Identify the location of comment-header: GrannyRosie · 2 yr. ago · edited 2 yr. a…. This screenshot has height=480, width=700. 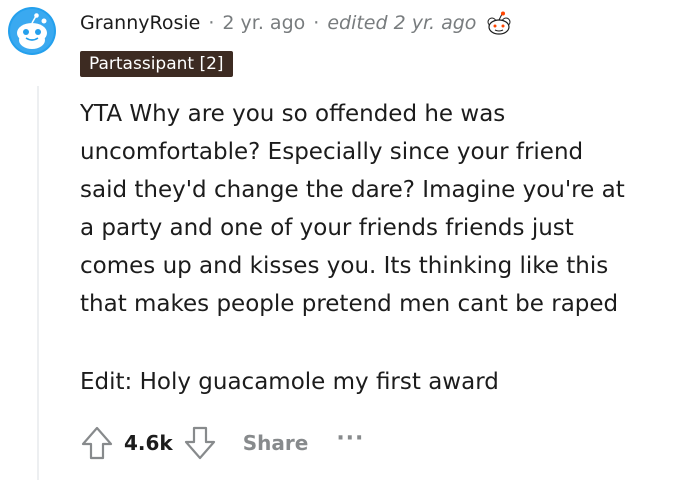
(297, 23).